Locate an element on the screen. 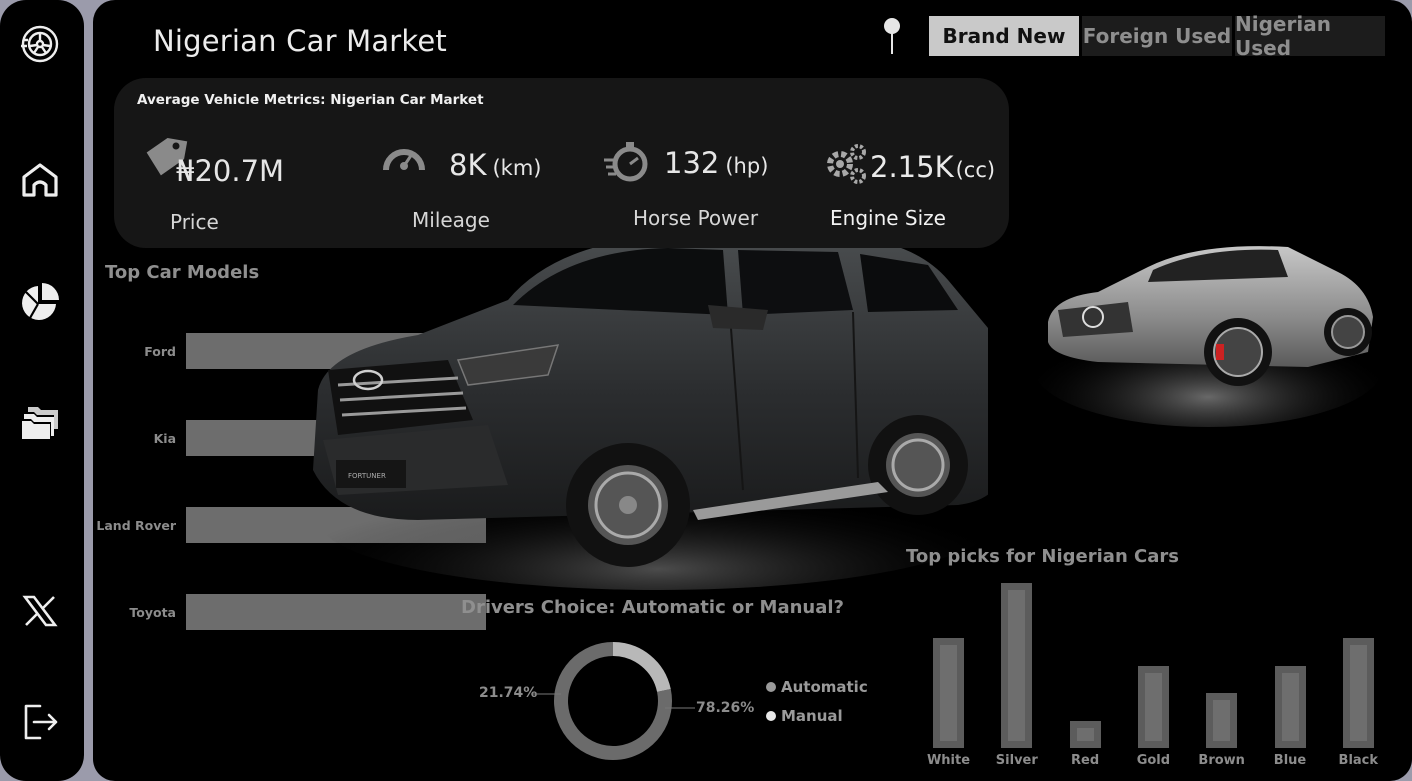 The height and width of the screenshot is (781, 1412). sidebar is located at coordinates (42, 390).